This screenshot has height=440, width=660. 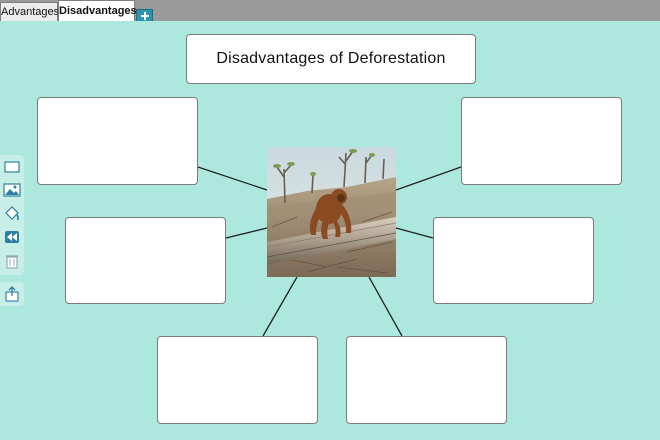 I want to click on fill-tool, so click(x=12, y=213).